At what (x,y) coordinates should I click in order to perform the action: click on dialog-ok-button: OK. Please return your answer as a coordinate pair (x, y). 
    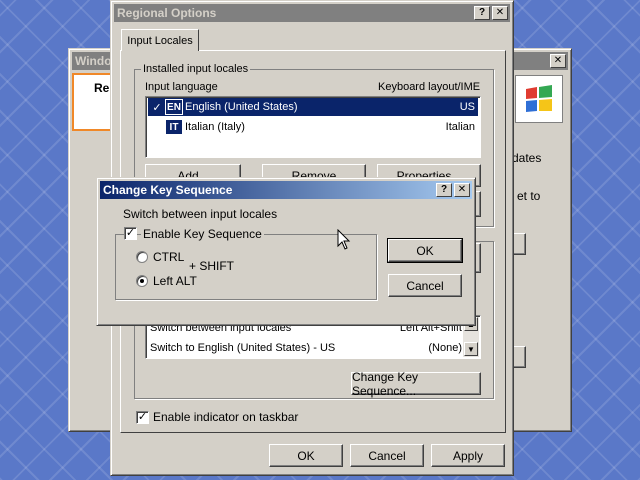
    Looking at the image, I should click on (425, 250).